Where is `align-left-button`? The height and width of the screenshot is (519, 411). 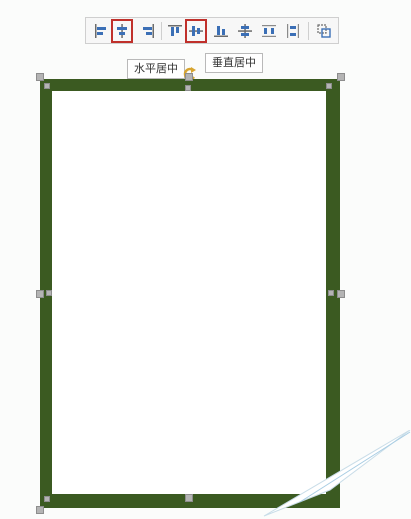
align-left-button is located at coordinates (101, 31).